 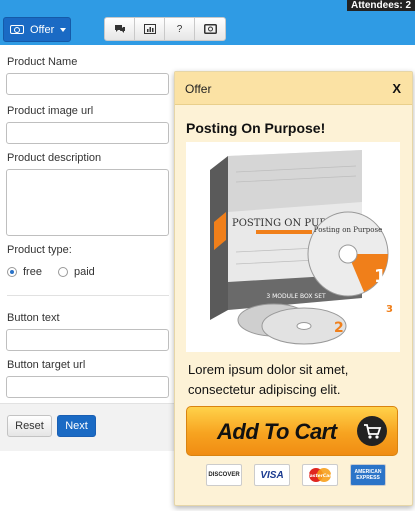 I want to click on type-free-label: free, so click(x=32, y=272).